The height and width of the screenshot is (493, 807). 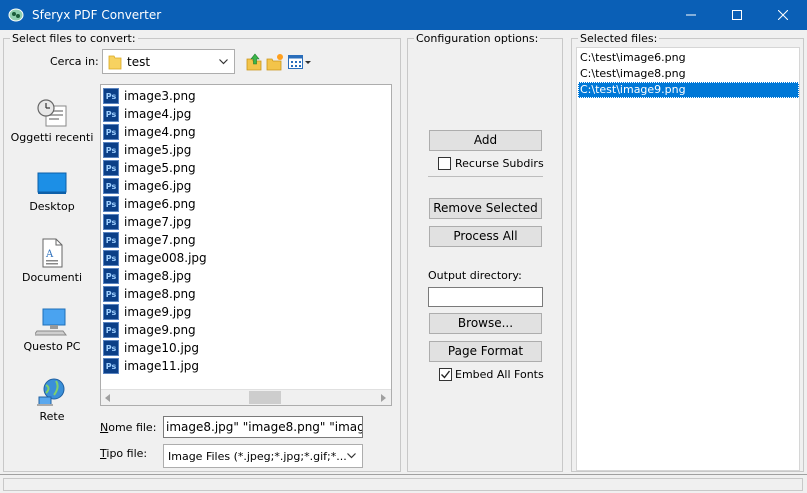 What do you see at coordinates (246, 397) in the screenshot?
I see `horizontal-scrollbar` at bounding box center [246, 397].